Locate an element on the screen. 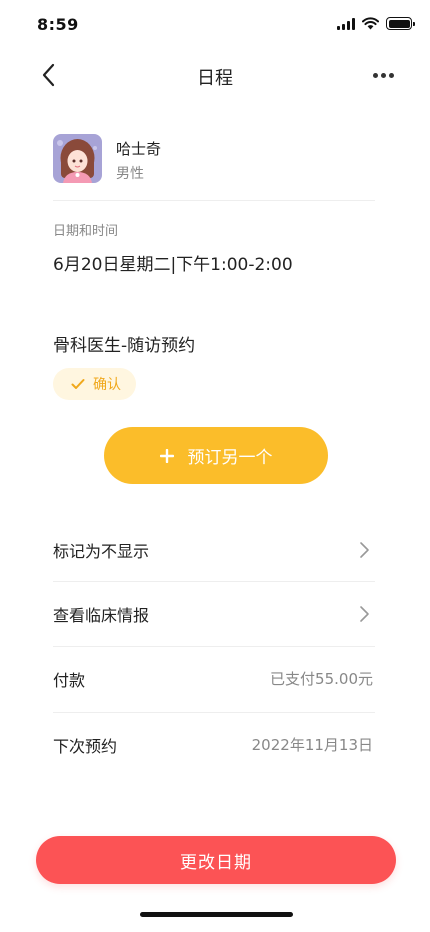 This screenshot has width=430, height=932. row-clinical-info: 查看临床情报 is located at coordinates (214, 614).